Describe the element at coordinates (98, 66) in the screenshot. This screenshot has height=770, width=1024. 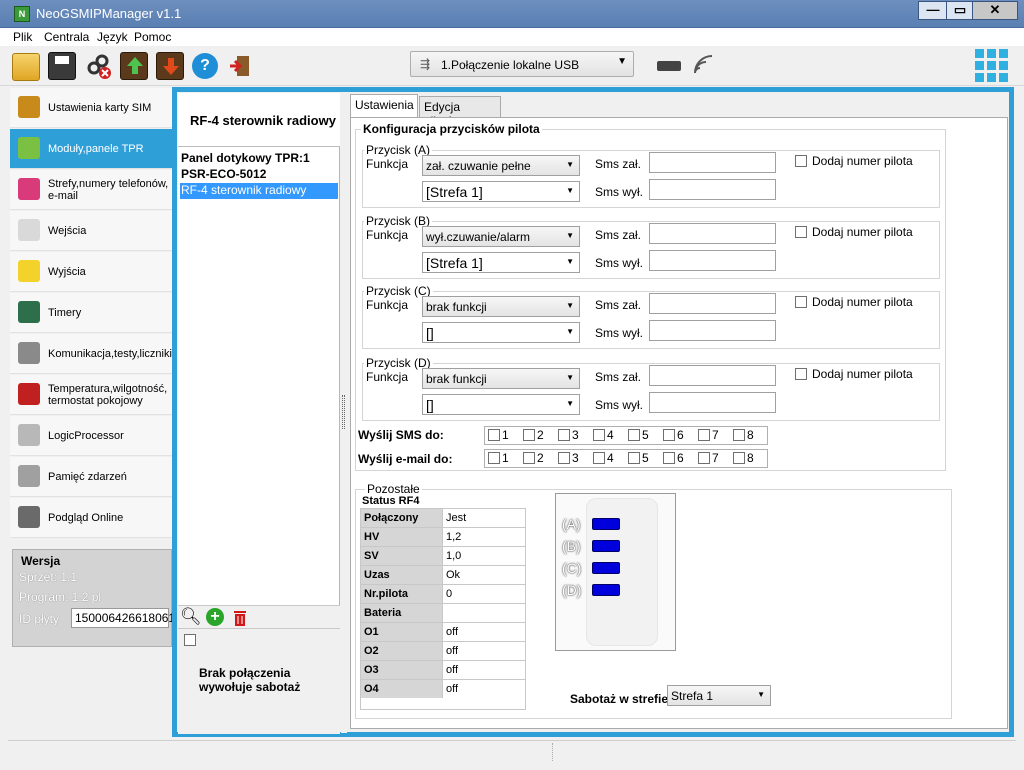
I see `disconnect-icon` at that location.